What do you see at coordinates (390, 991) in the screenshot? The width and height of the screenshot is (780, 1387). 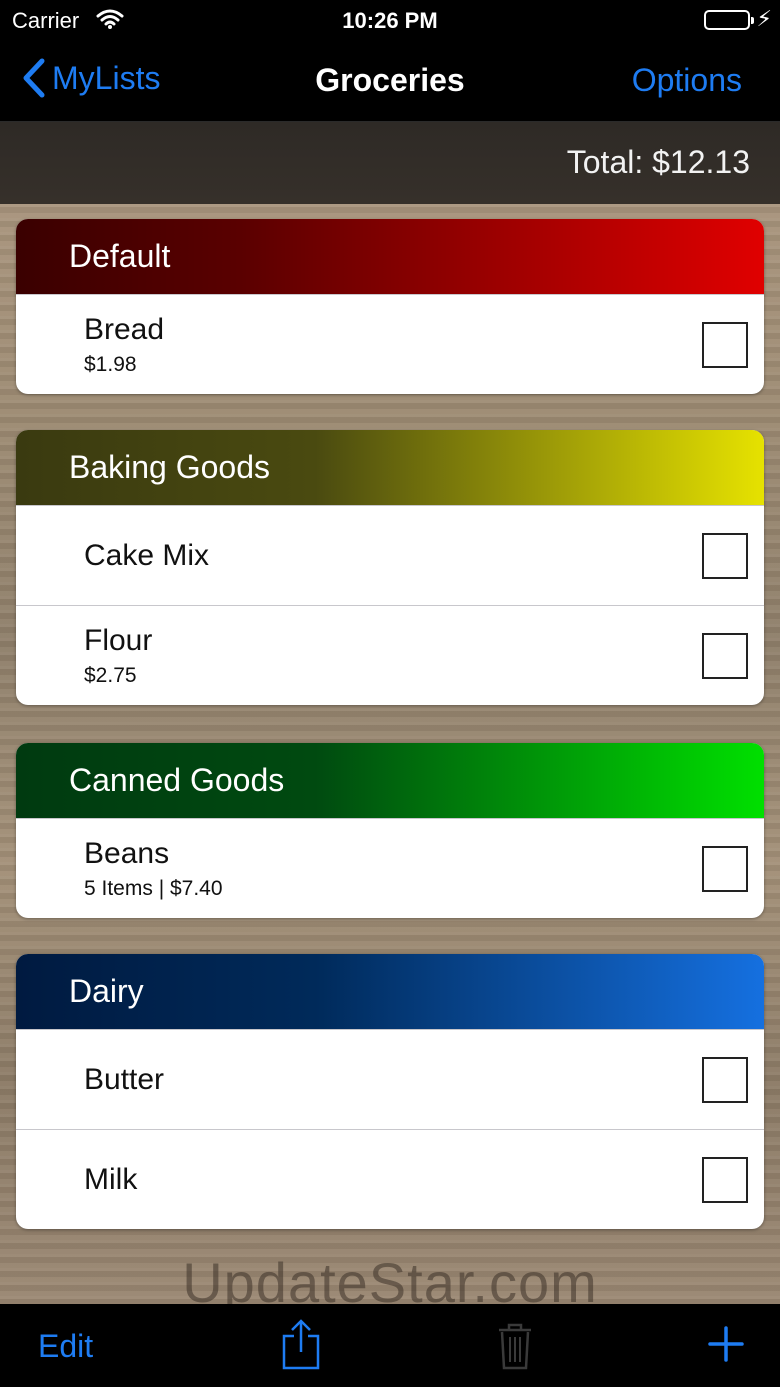 I see `section-header: Dairy` at bounding box center [390, 991].